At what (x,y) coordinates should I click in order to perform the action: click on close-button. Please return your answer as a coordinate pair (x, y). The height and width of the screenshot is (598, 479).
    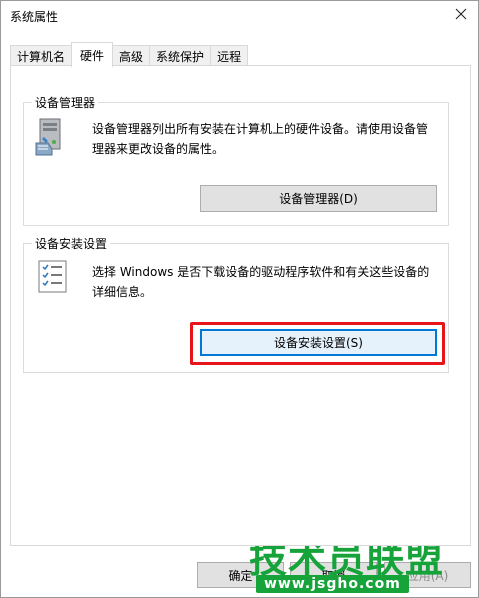
    Looking at the image, I should click on (461, 14).